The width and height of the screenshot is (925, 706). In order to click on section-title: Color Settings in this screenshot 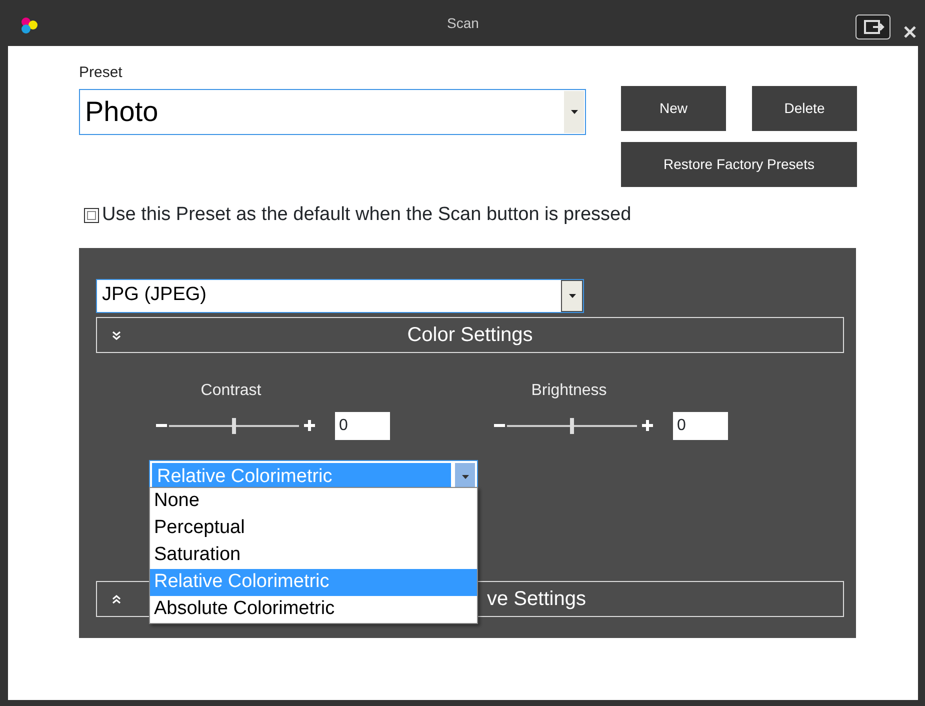, I will do `click(470, 335)`.